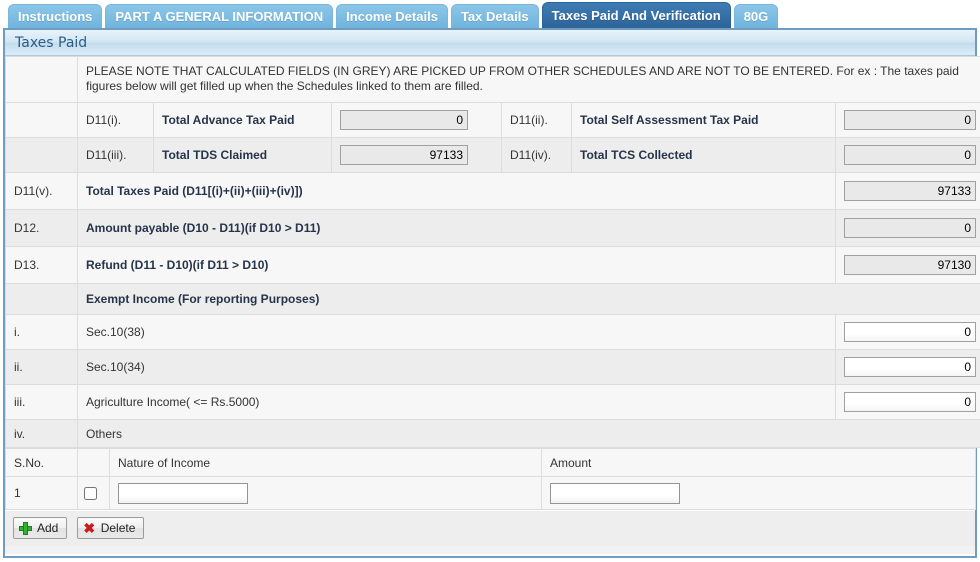  Describe the element at coordinates (490, 550) in the screenshot. I see `panel-filler` at that location.